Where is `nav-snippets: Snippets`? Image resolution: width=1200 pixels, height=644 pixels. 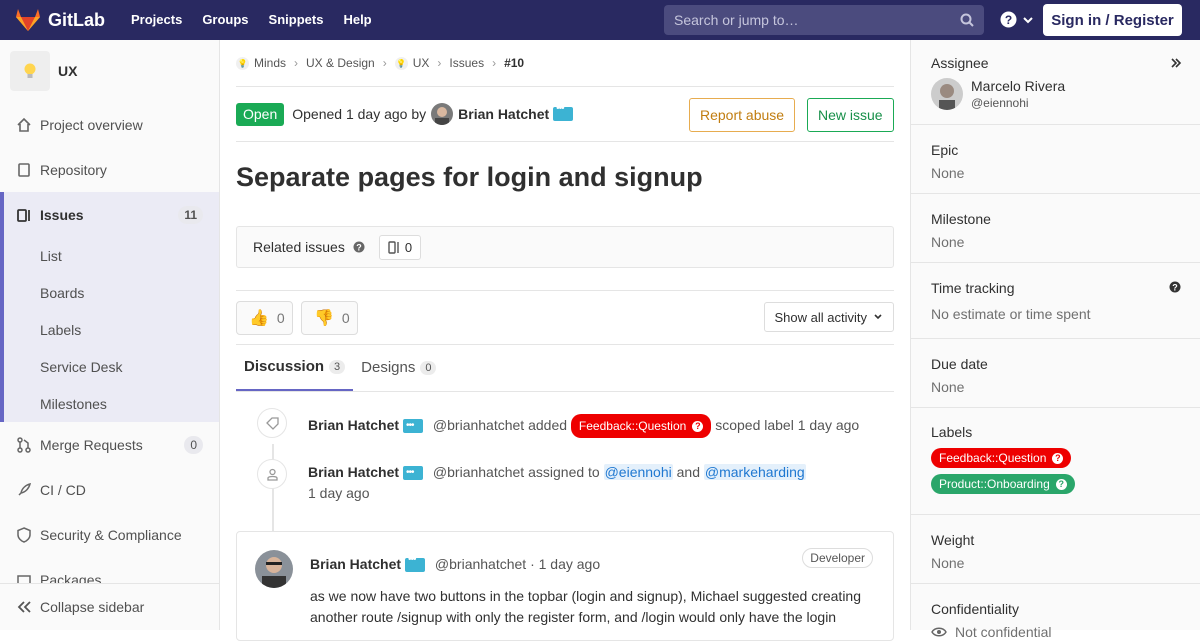 nav-snippets: Snippets is located at coordinates (296, 20).